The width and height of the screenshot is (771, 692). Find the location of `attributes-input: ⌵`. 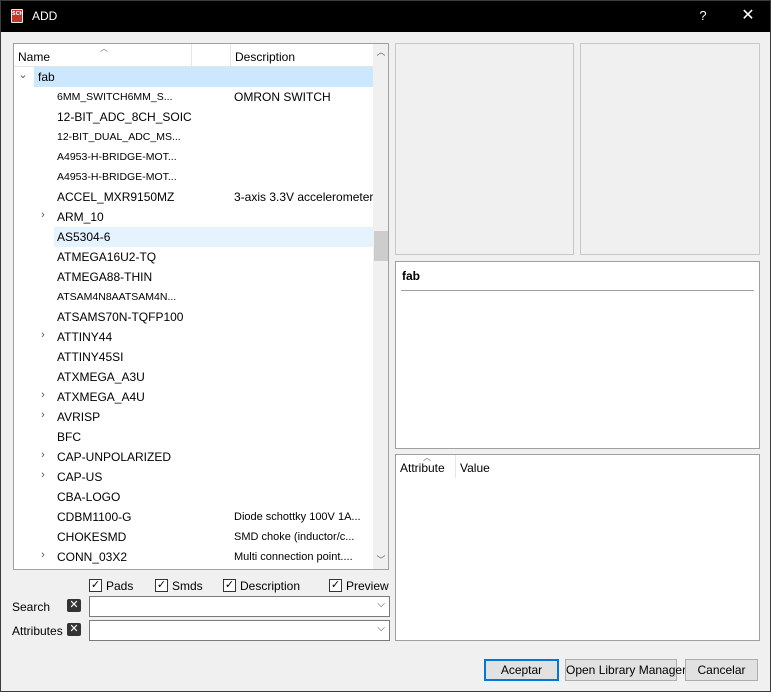

attributes-input: ⌵ is located at coordinates (239, 630).